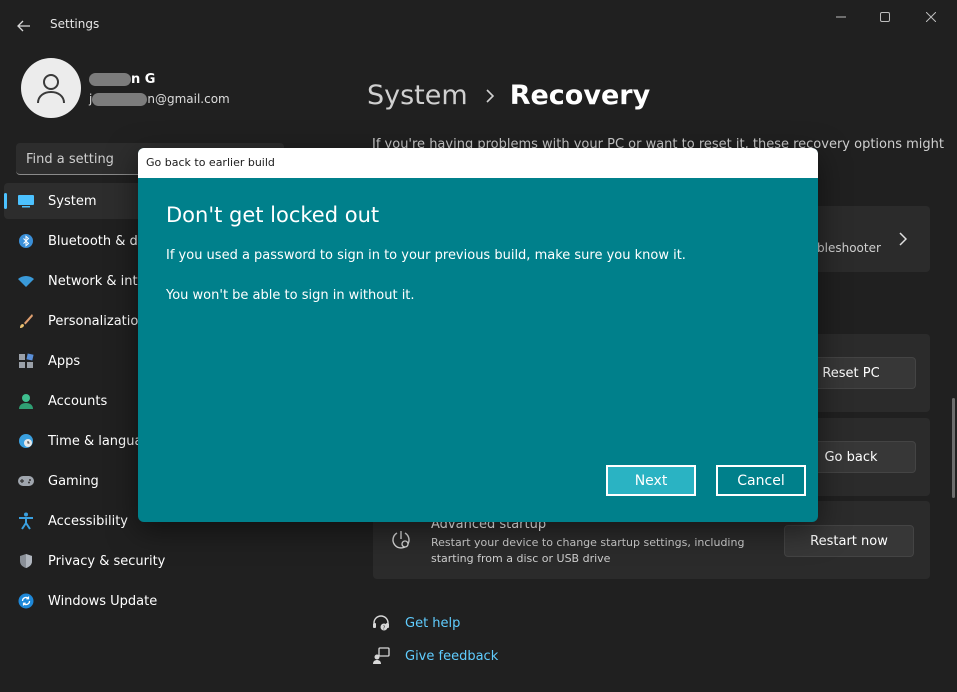  I want to click on user-name-suffix: n G, so click(143, 79).